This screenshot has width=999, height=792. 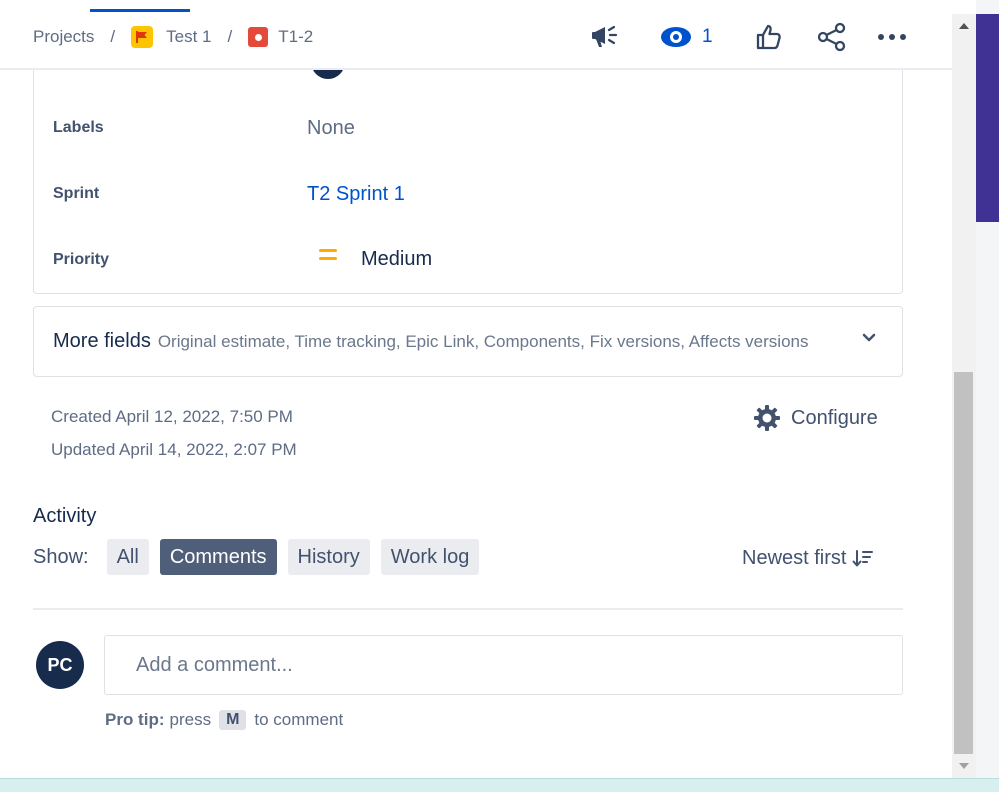 What do you see at coordinates (295, 37) in the screenshot?
I see `breadcrumb-issue: T1-2` at bounding box center [295, 37].